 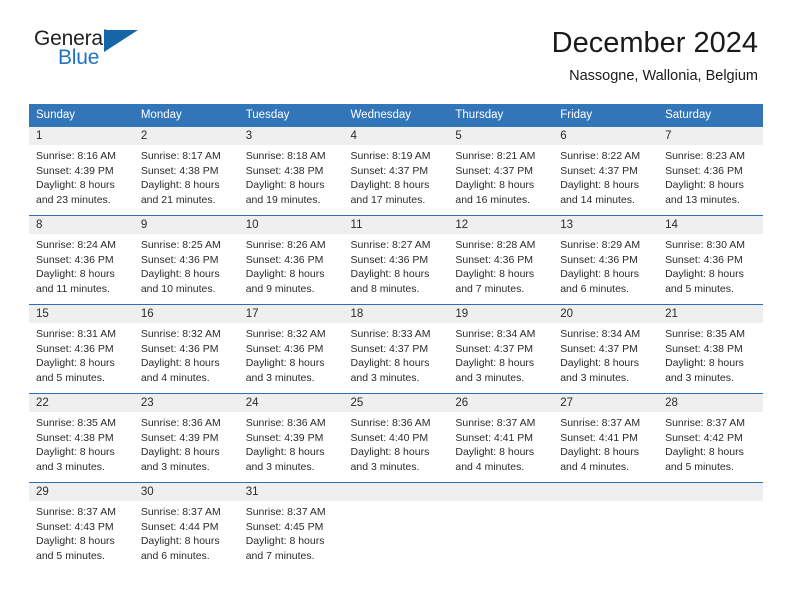 What do you see at coordinates (75, 170) in the screenshot?
I see `sunset-time: Sunset: 4:39 PM` at bounding box center [75, 170].